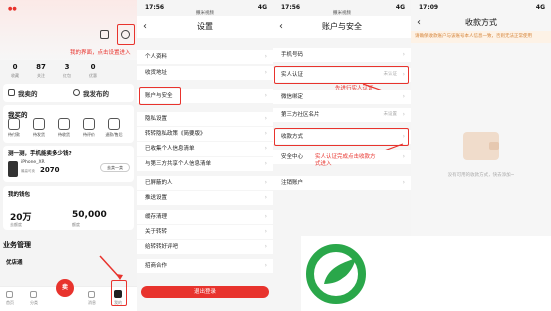 This screenshot has width=551, height=311. I want to click on tab-sold: 我卖的, so click(28, 93).